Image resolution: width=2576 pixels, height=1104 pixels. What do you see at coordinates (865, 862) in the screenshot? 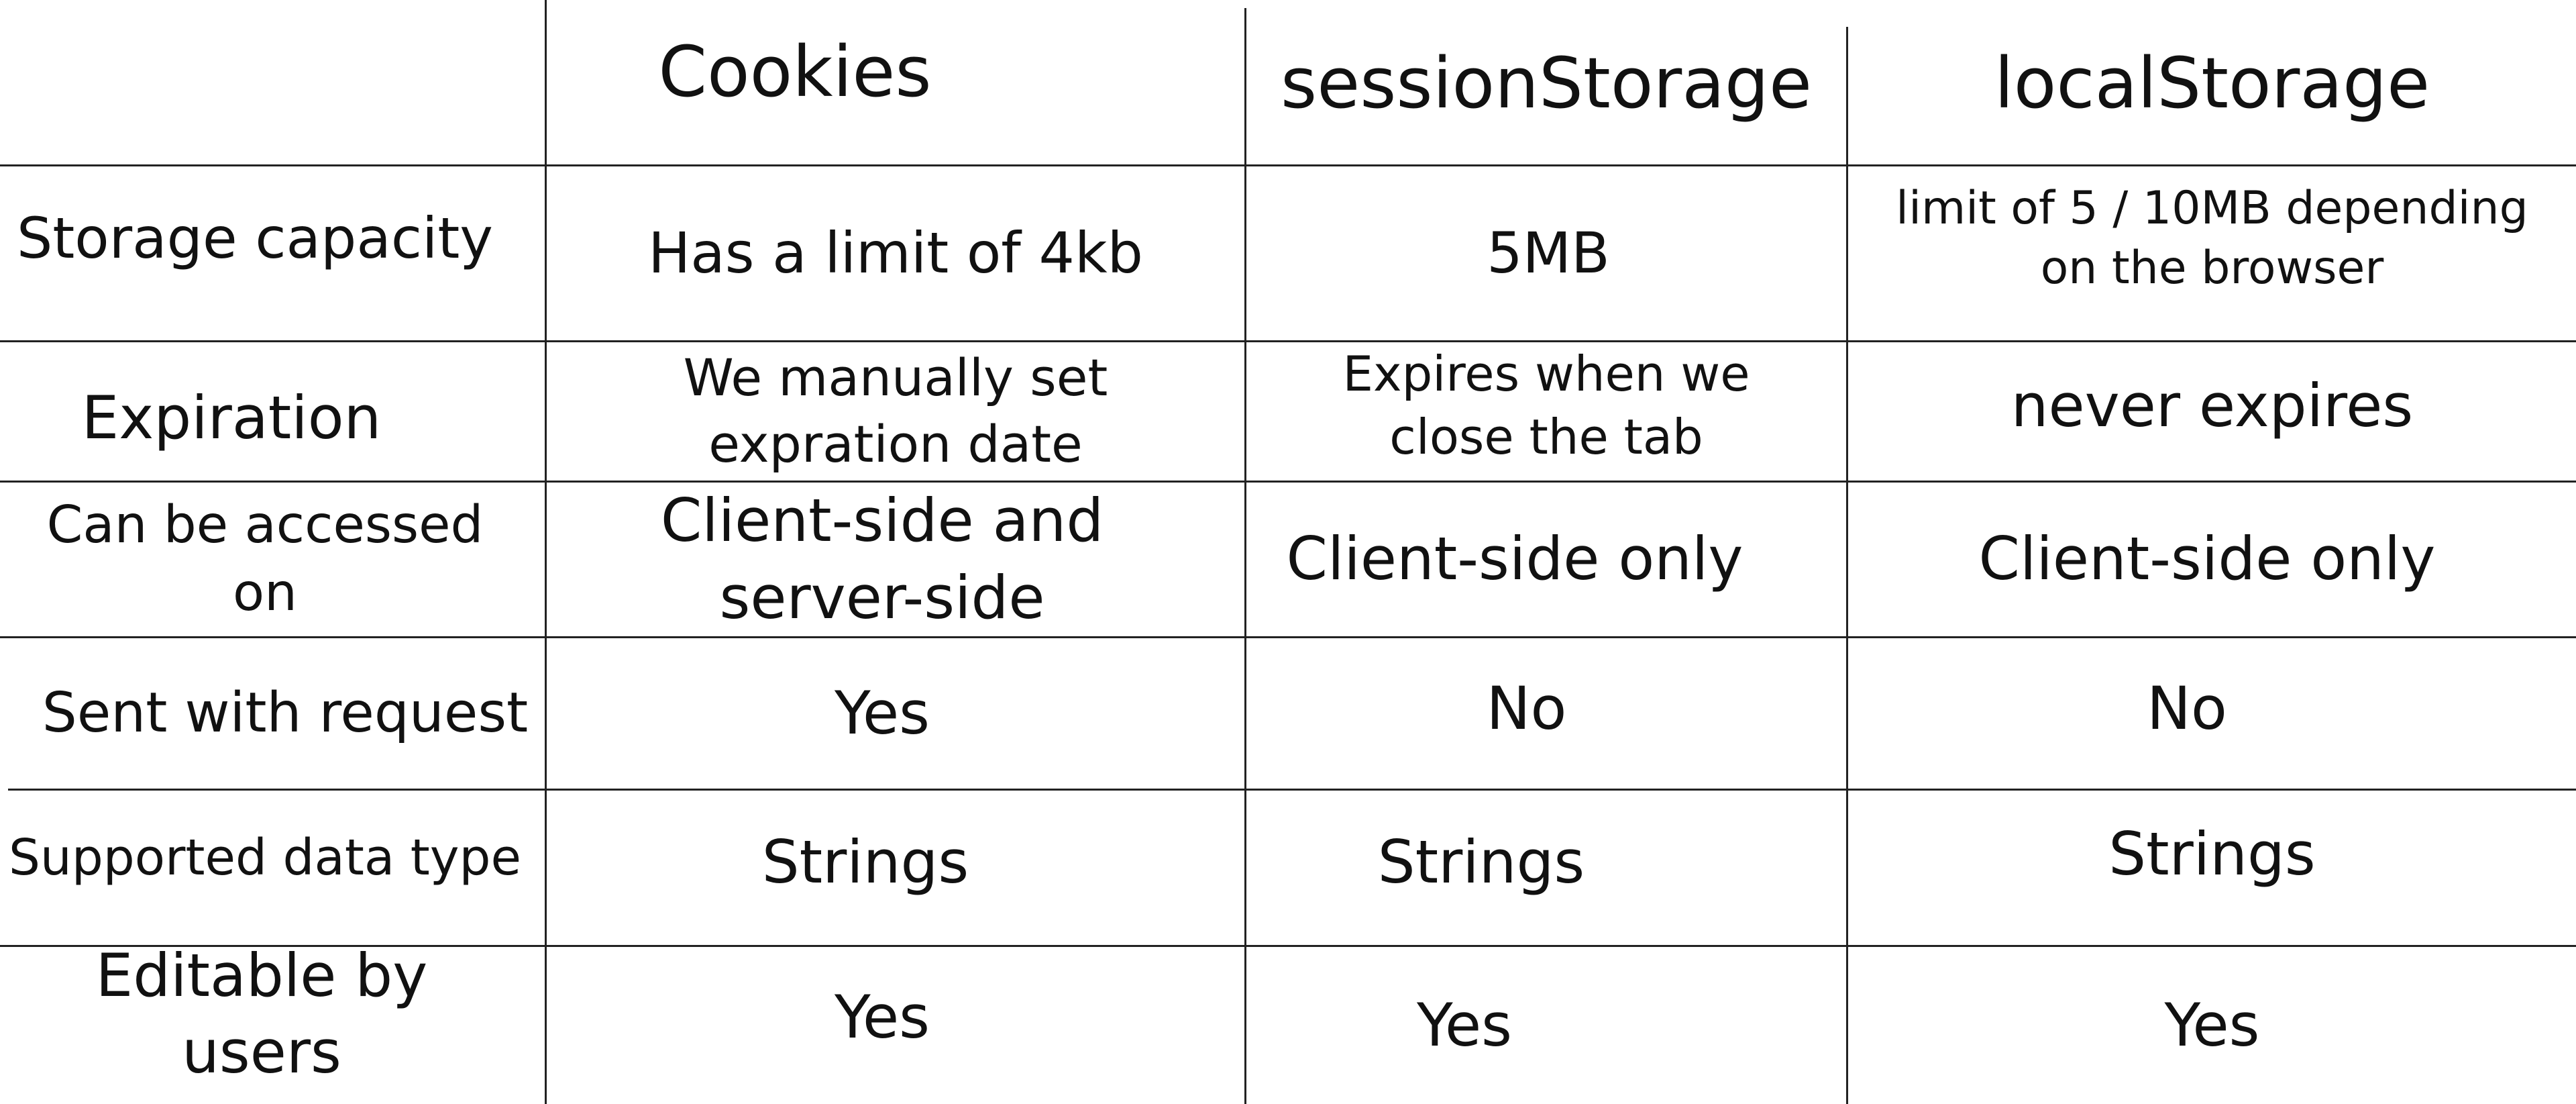
I see `cell-cookies-supported-data-type: Strings` at bounding box center [865, 862].